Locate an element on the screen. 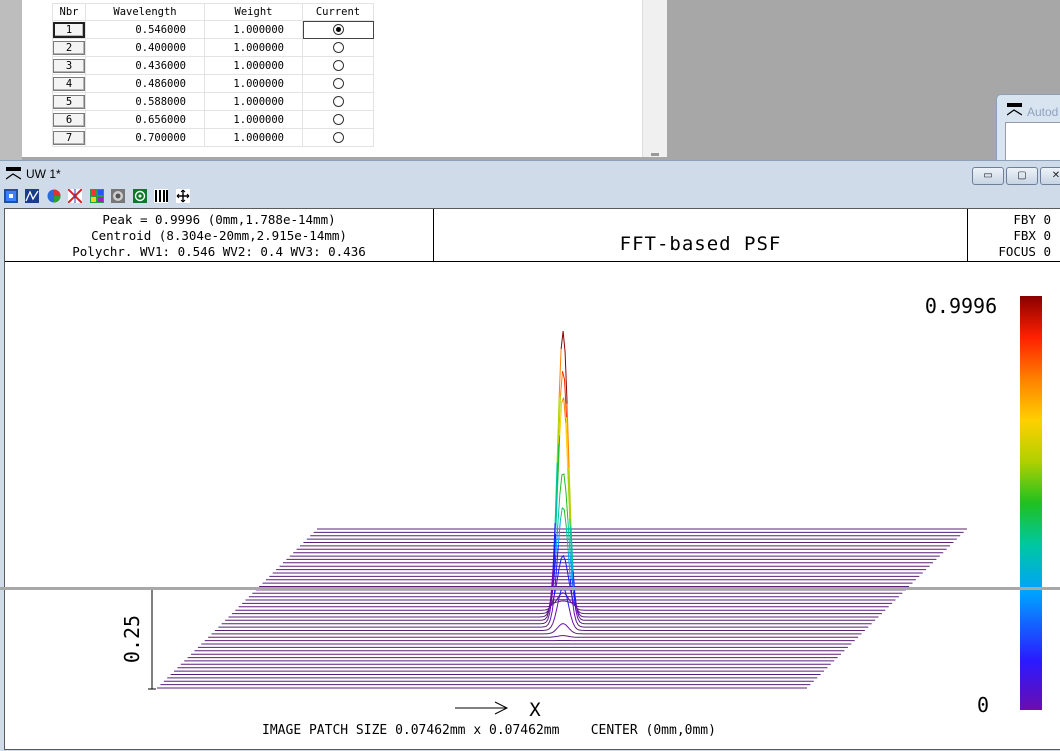  centroid-info: Centroid (8.304e-20mm,2.915e-14mm) is located at coordinates (219, 236).